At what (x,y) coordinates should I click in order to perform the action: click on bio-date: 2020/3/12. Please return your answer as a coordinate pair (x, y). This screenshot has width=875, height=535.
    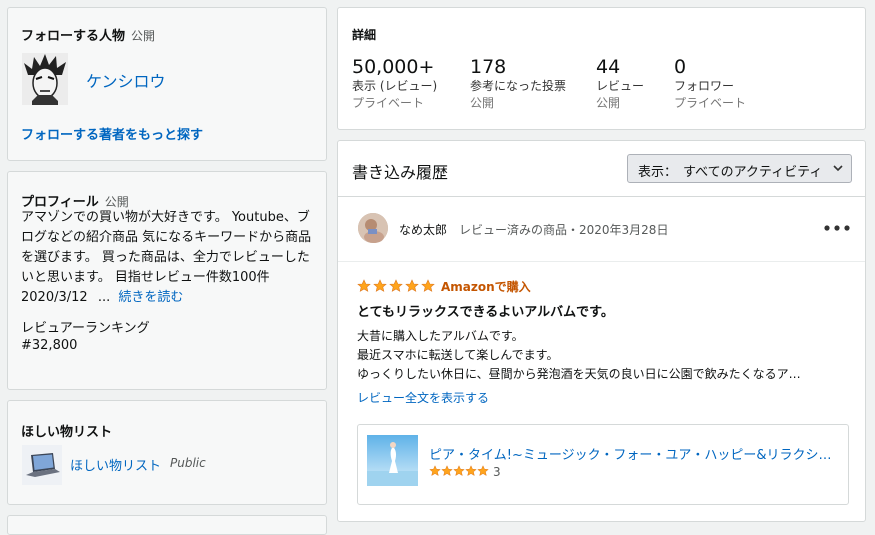
    Looking at the image, I should click on (54, 297).